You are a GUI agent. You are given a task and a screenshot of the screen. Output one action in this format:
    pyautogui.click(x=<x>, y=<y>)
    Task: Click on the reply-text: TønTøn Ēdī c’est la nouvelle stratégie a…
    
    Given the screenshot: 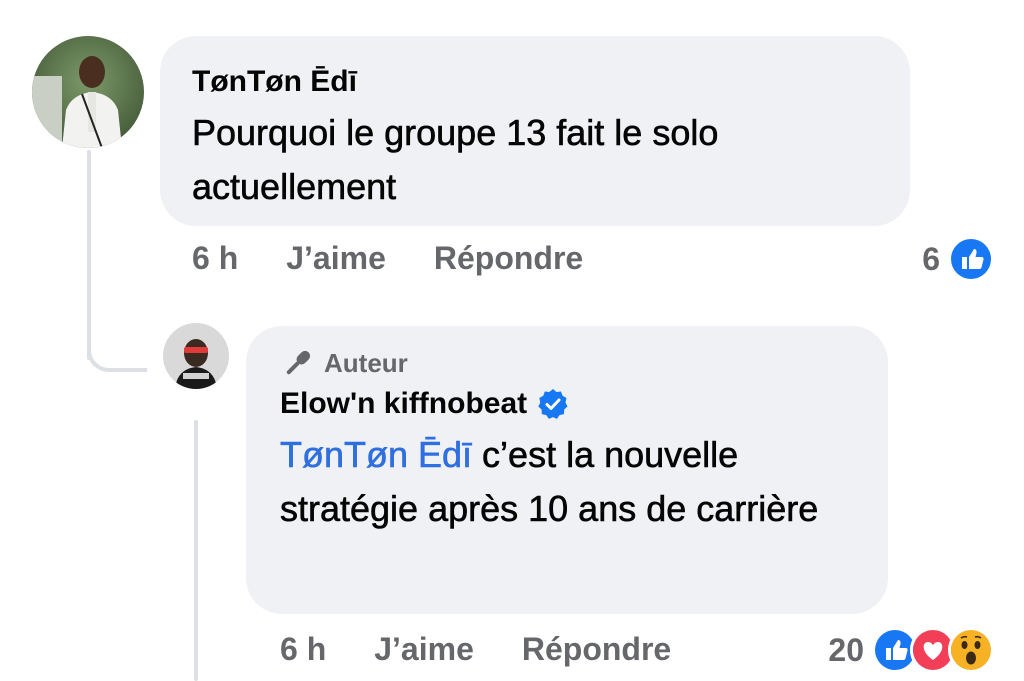 What is the action you would take?
    pyautogui.click(x=567, y=482)
    